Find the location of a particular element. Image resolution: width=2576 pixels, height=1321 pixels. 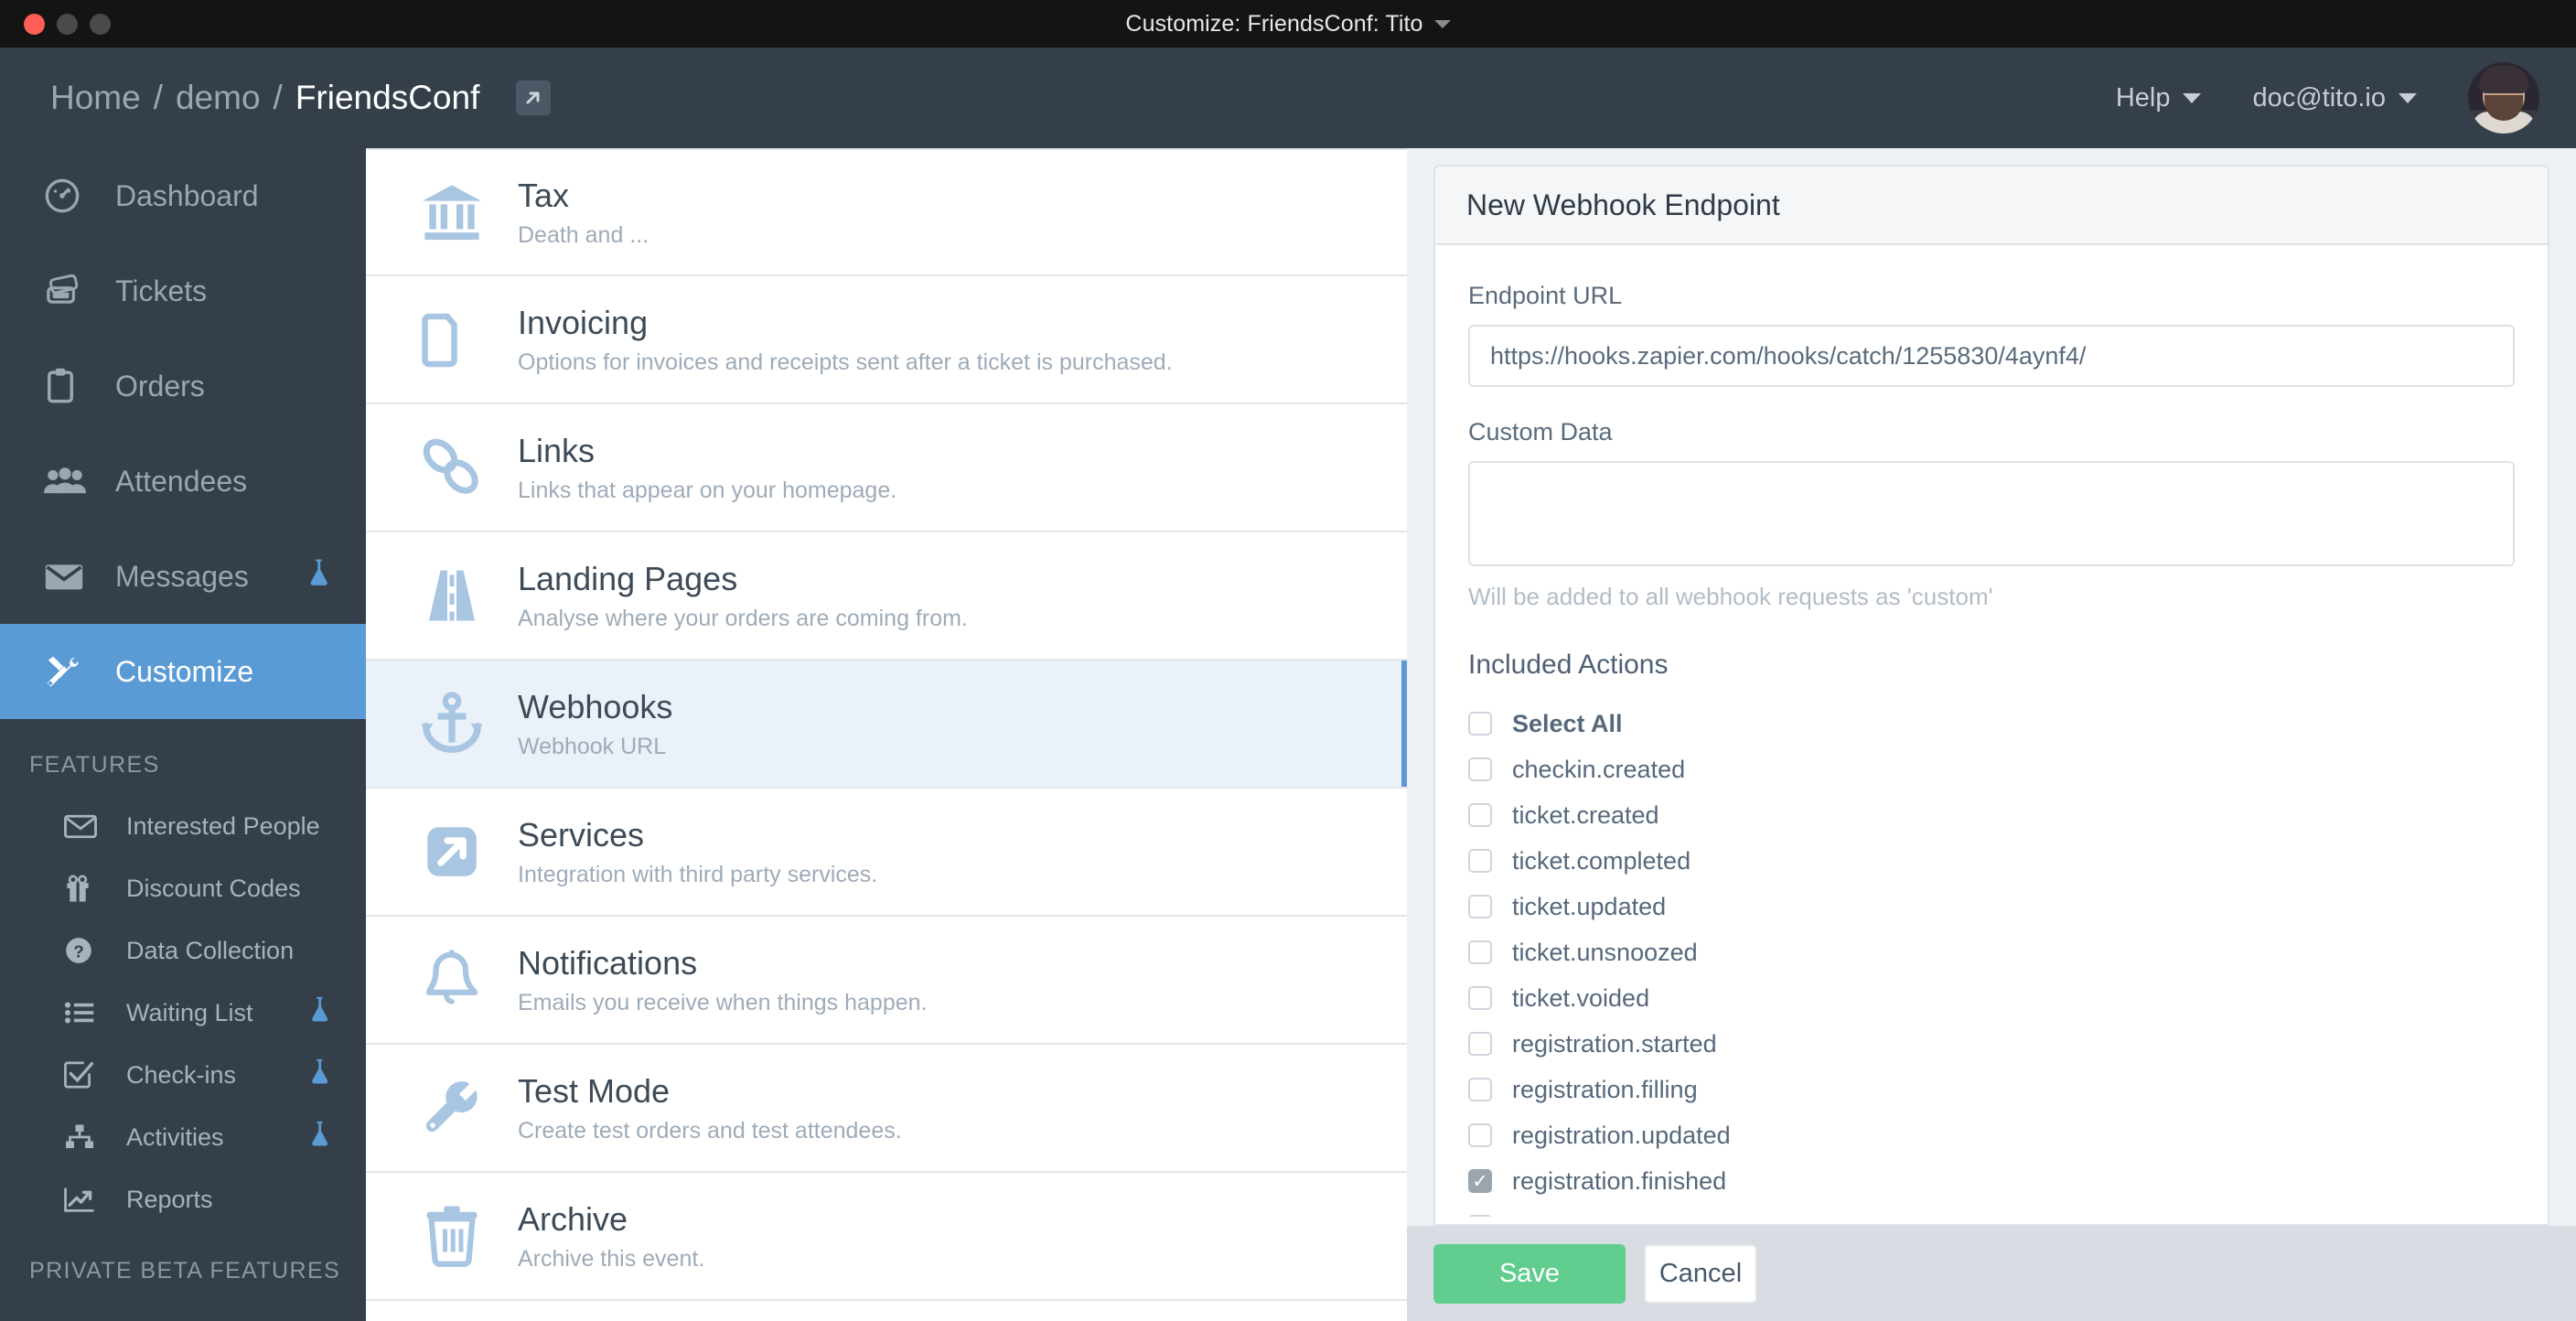

sidebar-item-discount-codes: Discount Codes is located at coordinates (183, 888).